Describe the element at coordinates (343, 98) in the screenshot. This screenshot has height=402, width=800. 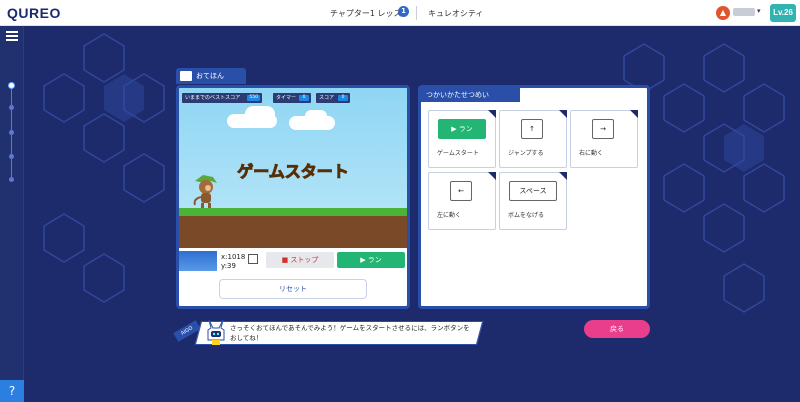
I see `score-value: 0` at that location.